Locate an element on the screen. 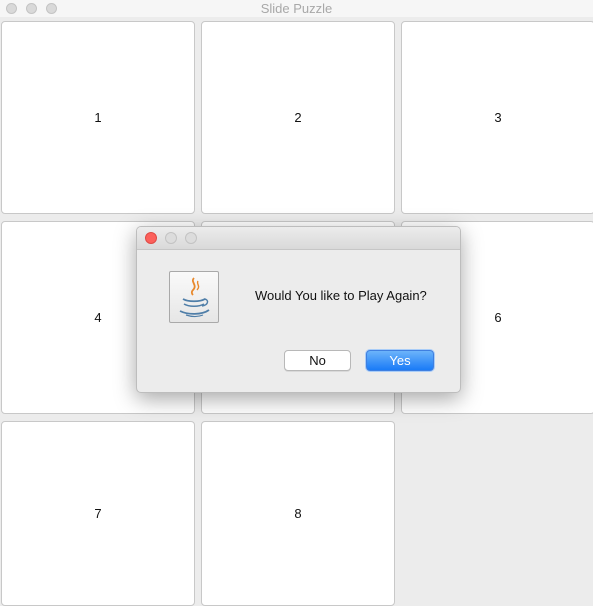  window-title: Slide Puzzle is located at coordinates (296, 8).